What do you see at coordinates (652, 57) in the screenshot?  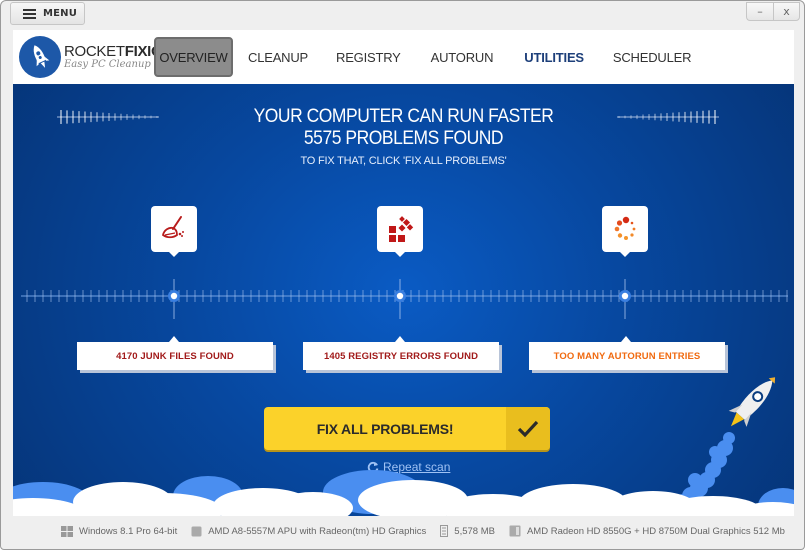 I see `tab-scheduler: SCHEDULER` at bounding box center [652, 57].